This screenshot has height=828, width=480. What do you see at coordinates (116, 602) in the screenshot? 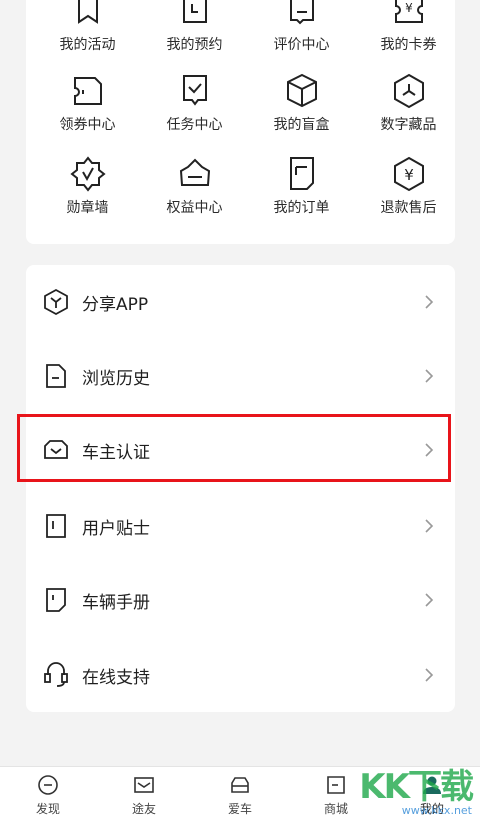
I see `list-item-label: 车辆手册` at bounding box center [116, 602].